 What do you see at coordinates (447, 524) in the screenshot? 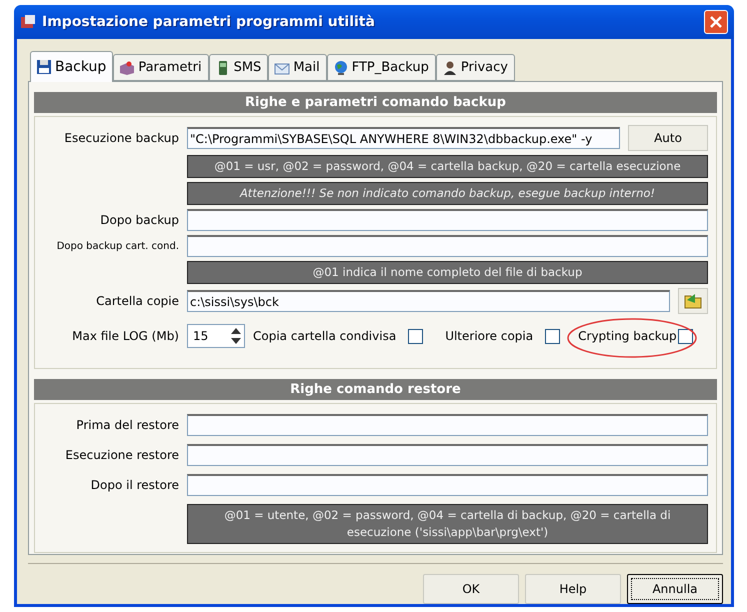
I see `info-note: @01 = utente, @02 = password, @04 = cartella di backup, @20 = cartella di esecuzione ('sissi\app\bar\prg\ext')` at bounding box center [447, 524].